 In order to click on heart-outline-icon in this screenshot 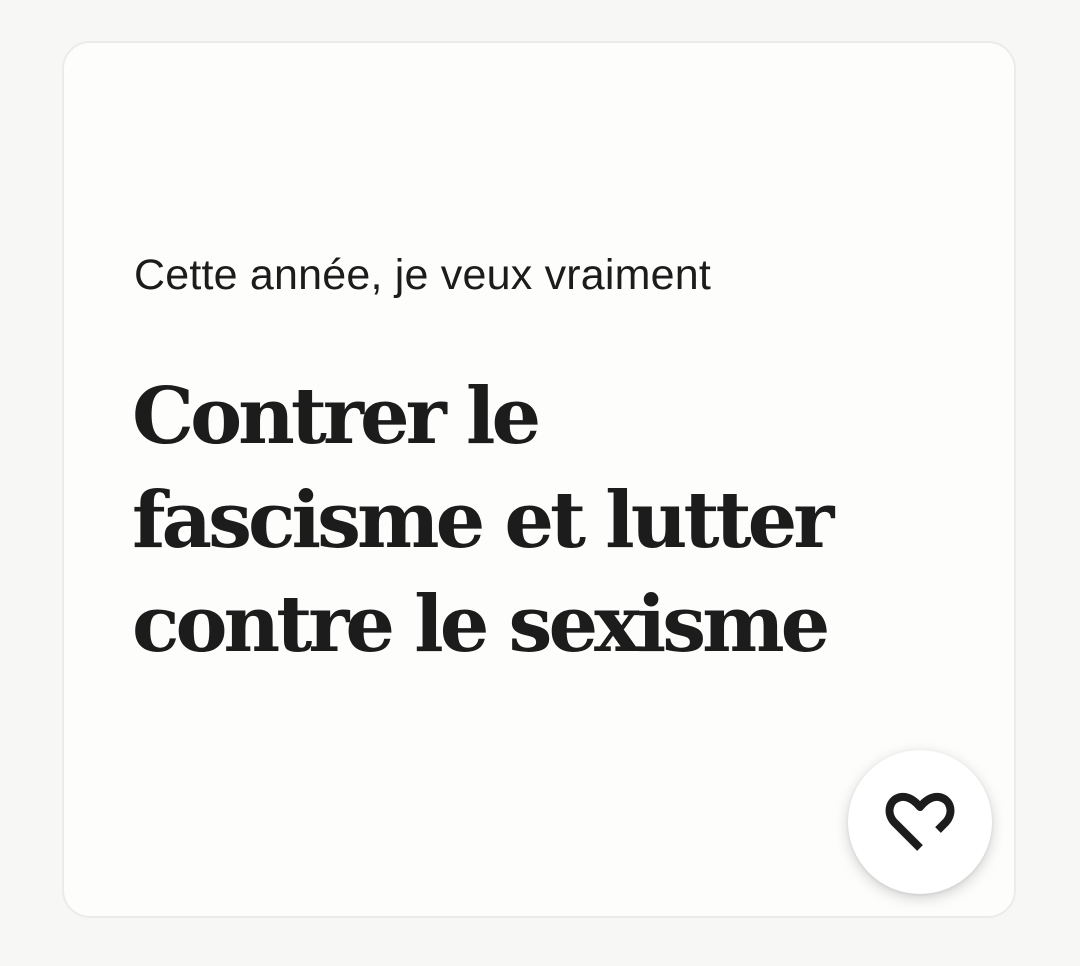, I will do `click(920, 822)`.